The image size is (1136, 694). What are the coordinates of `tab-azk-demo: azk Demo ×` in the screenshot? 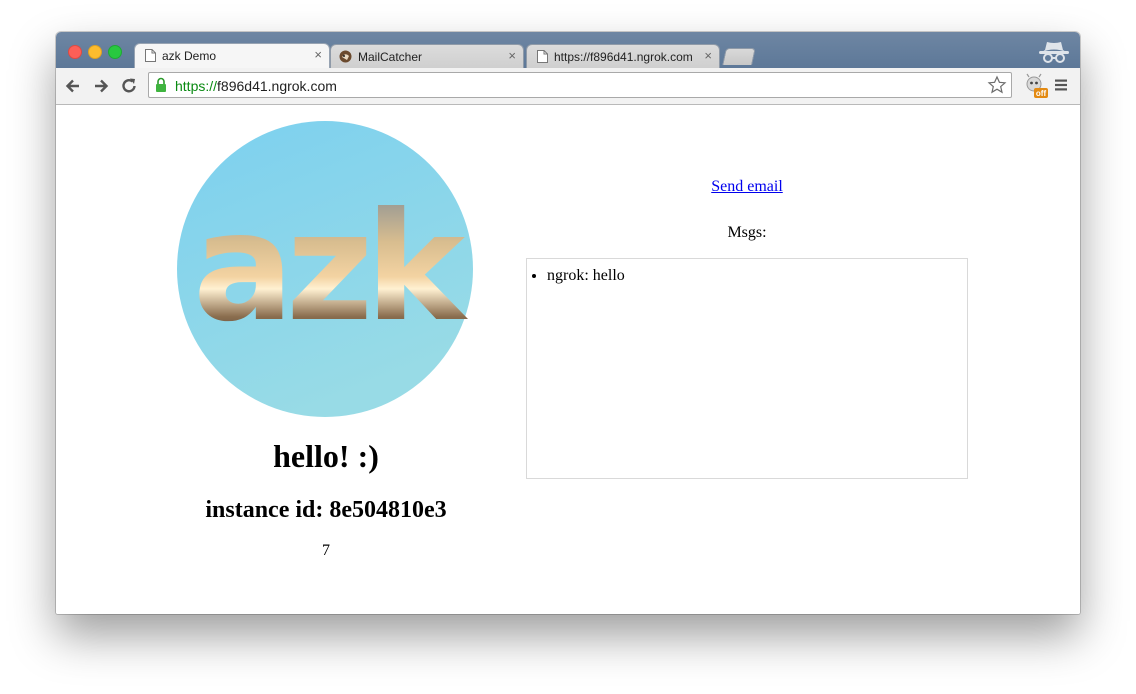 It's located at (232, 55).